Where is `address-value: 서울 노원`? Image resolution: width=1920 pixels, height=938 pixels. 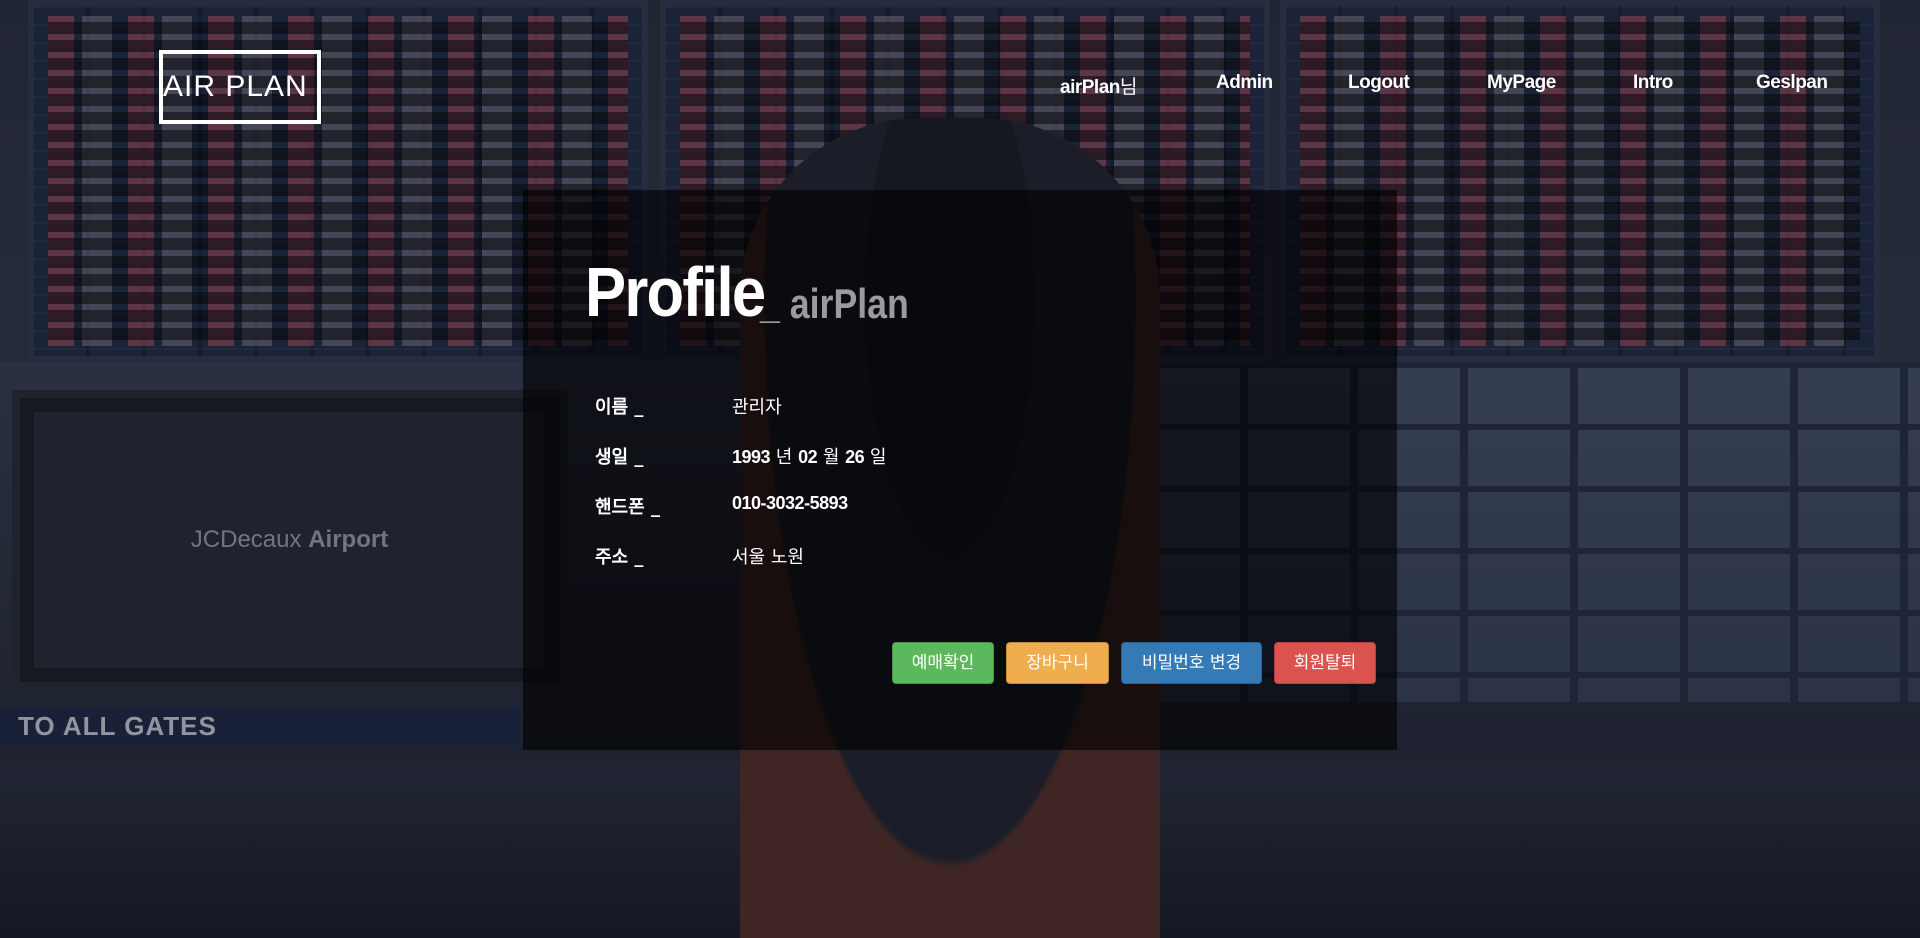
address-value: 서울 노원 is located at coordinates (768, 557).